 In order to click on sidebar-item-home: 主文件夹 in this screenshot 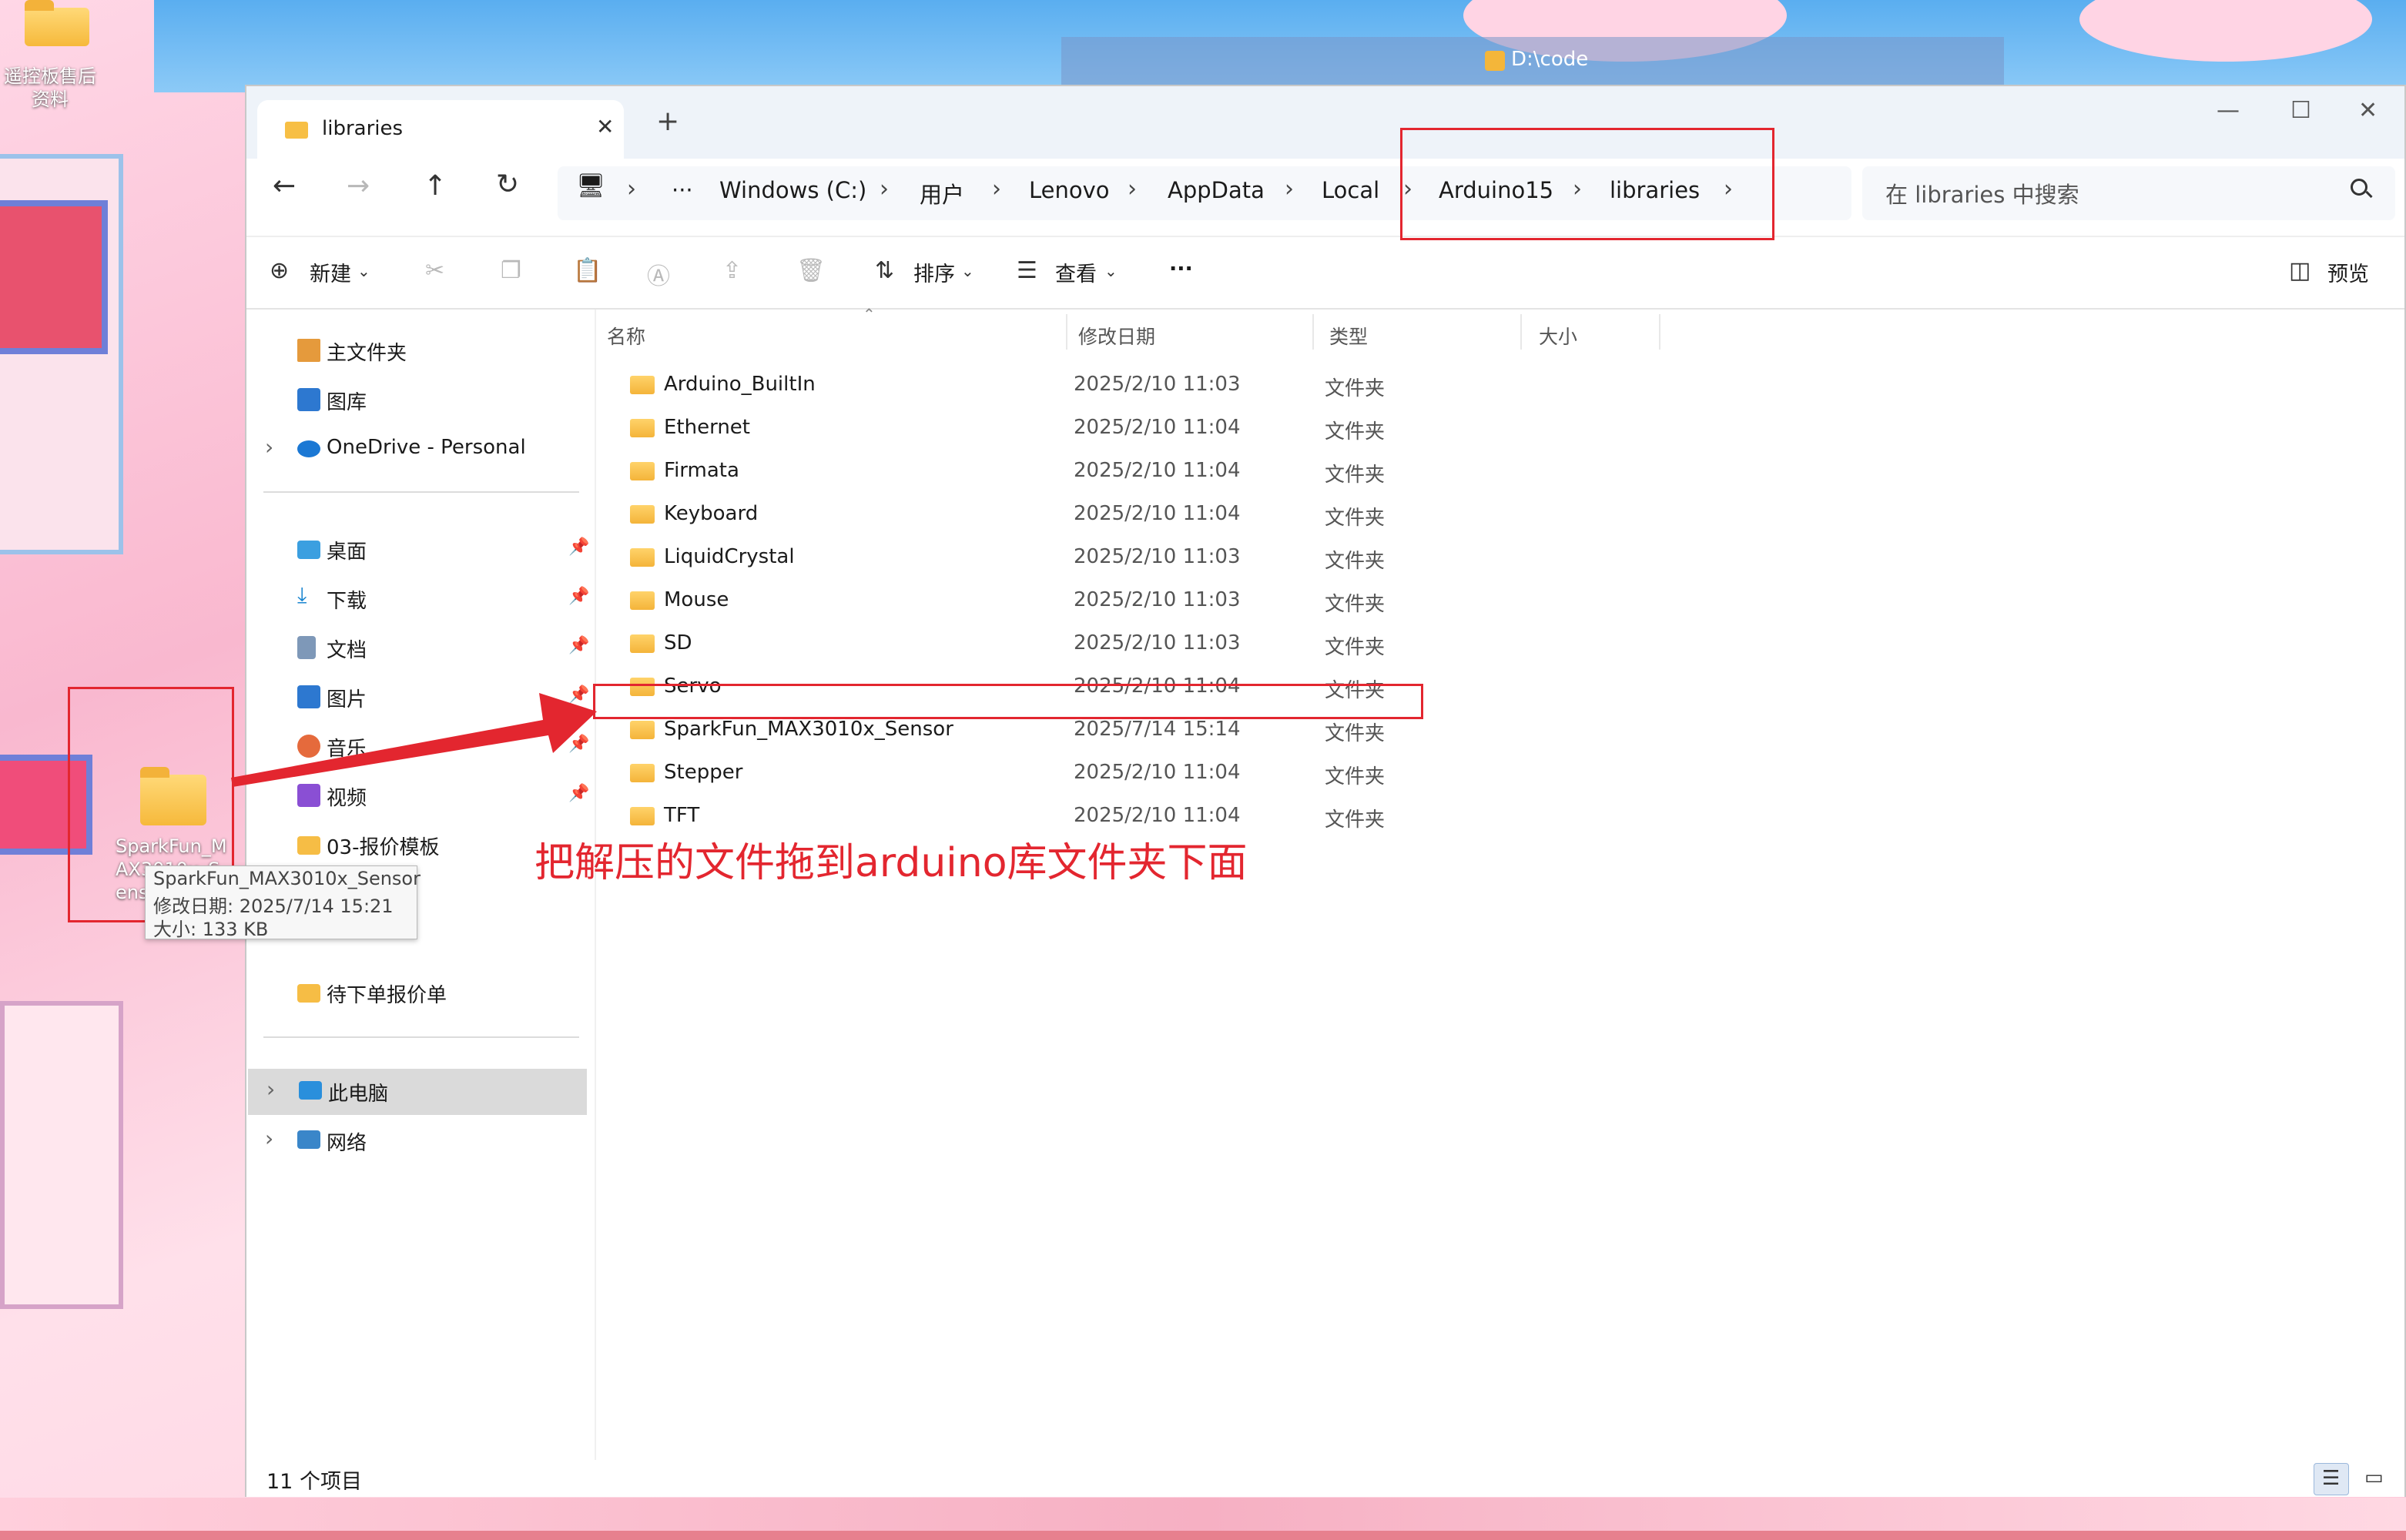, I will do `click(416, 351)`.